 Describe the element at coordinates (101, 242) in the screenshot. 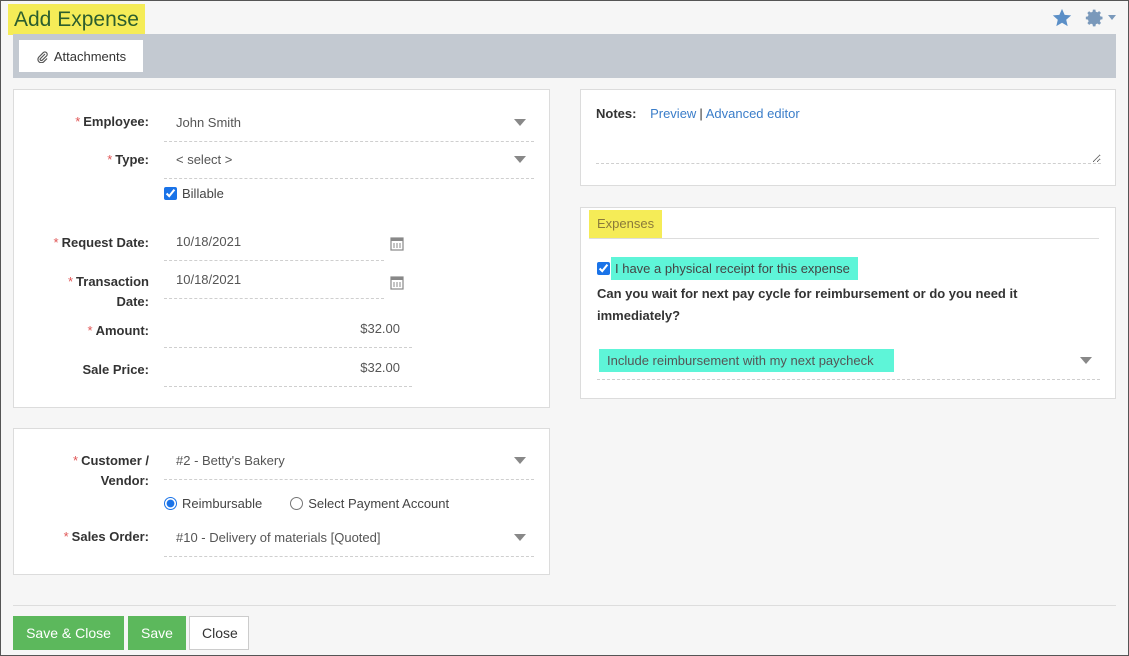

I see `request-date-label: * Request Date:` at that location.